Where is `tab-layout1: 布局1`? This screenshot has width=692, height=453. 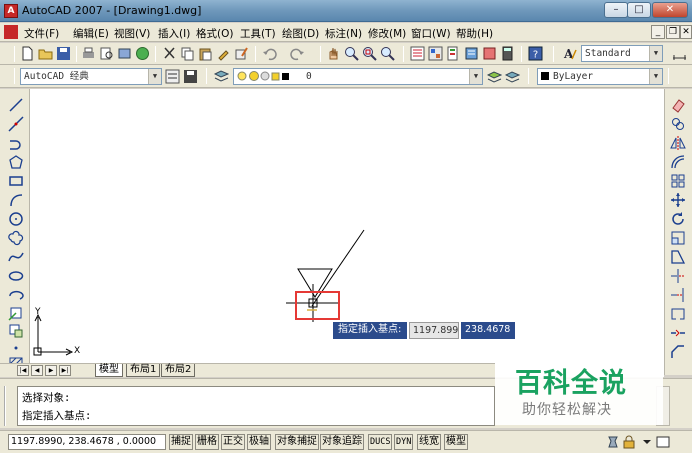
tab-layout1: 布局1 is located at coordinates (143, 370).